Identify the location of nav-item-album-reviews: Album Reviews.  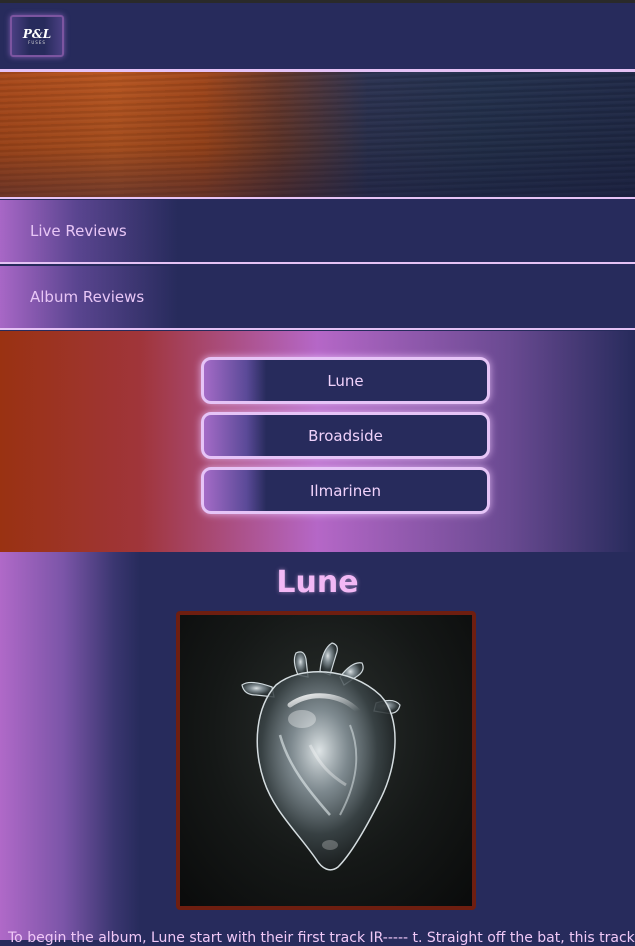
(317, 297).